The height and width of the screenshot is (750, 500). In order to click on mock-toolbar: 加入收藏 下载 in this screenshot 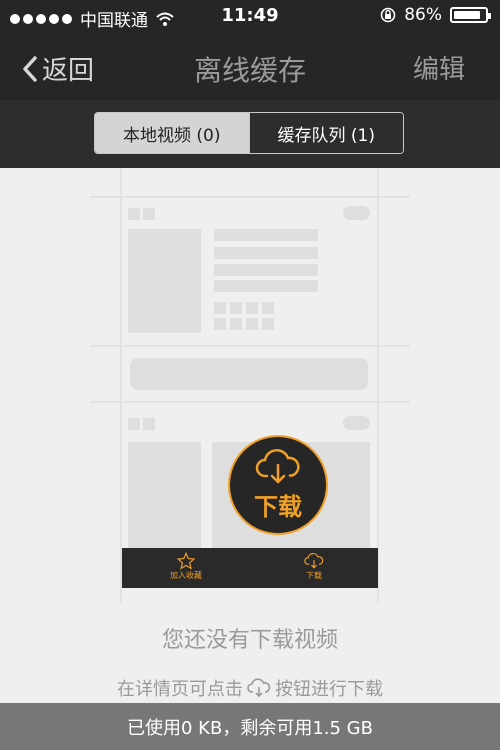, I will do `click(250, 568)`.